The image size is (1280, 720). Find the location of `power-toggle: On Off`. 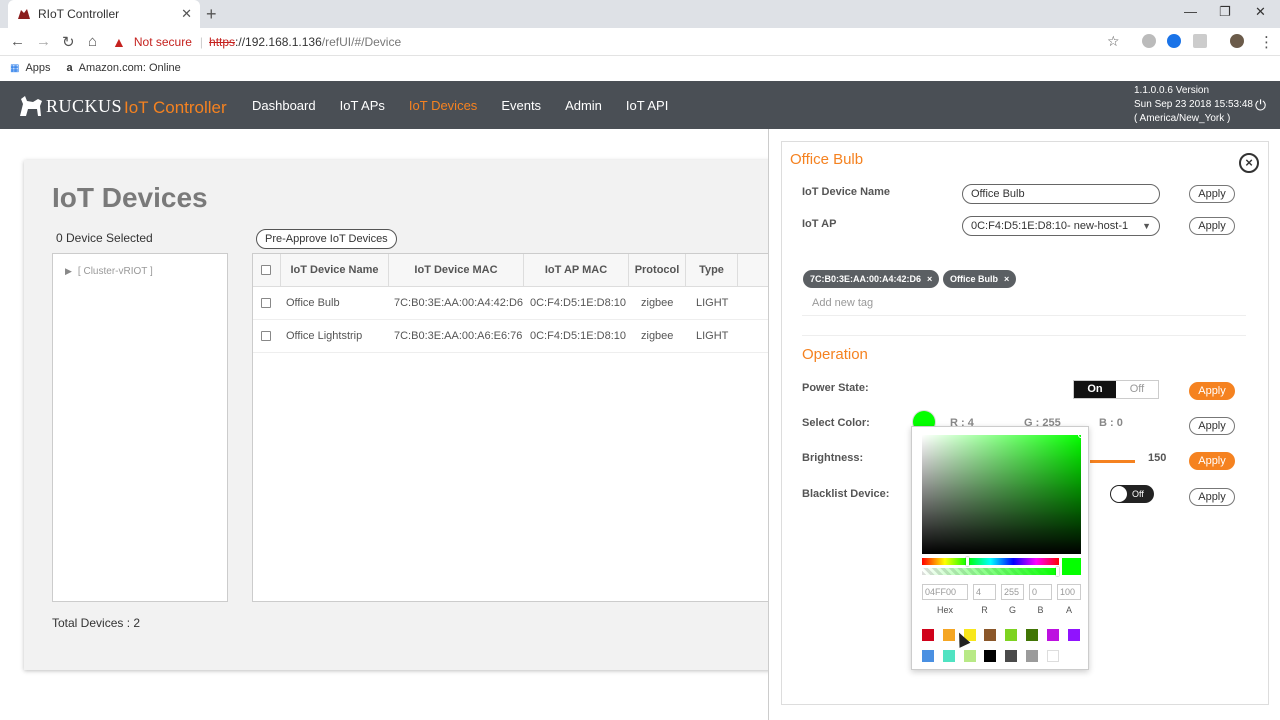

power-toggle: On Off is located at coordinates (1116, 389).